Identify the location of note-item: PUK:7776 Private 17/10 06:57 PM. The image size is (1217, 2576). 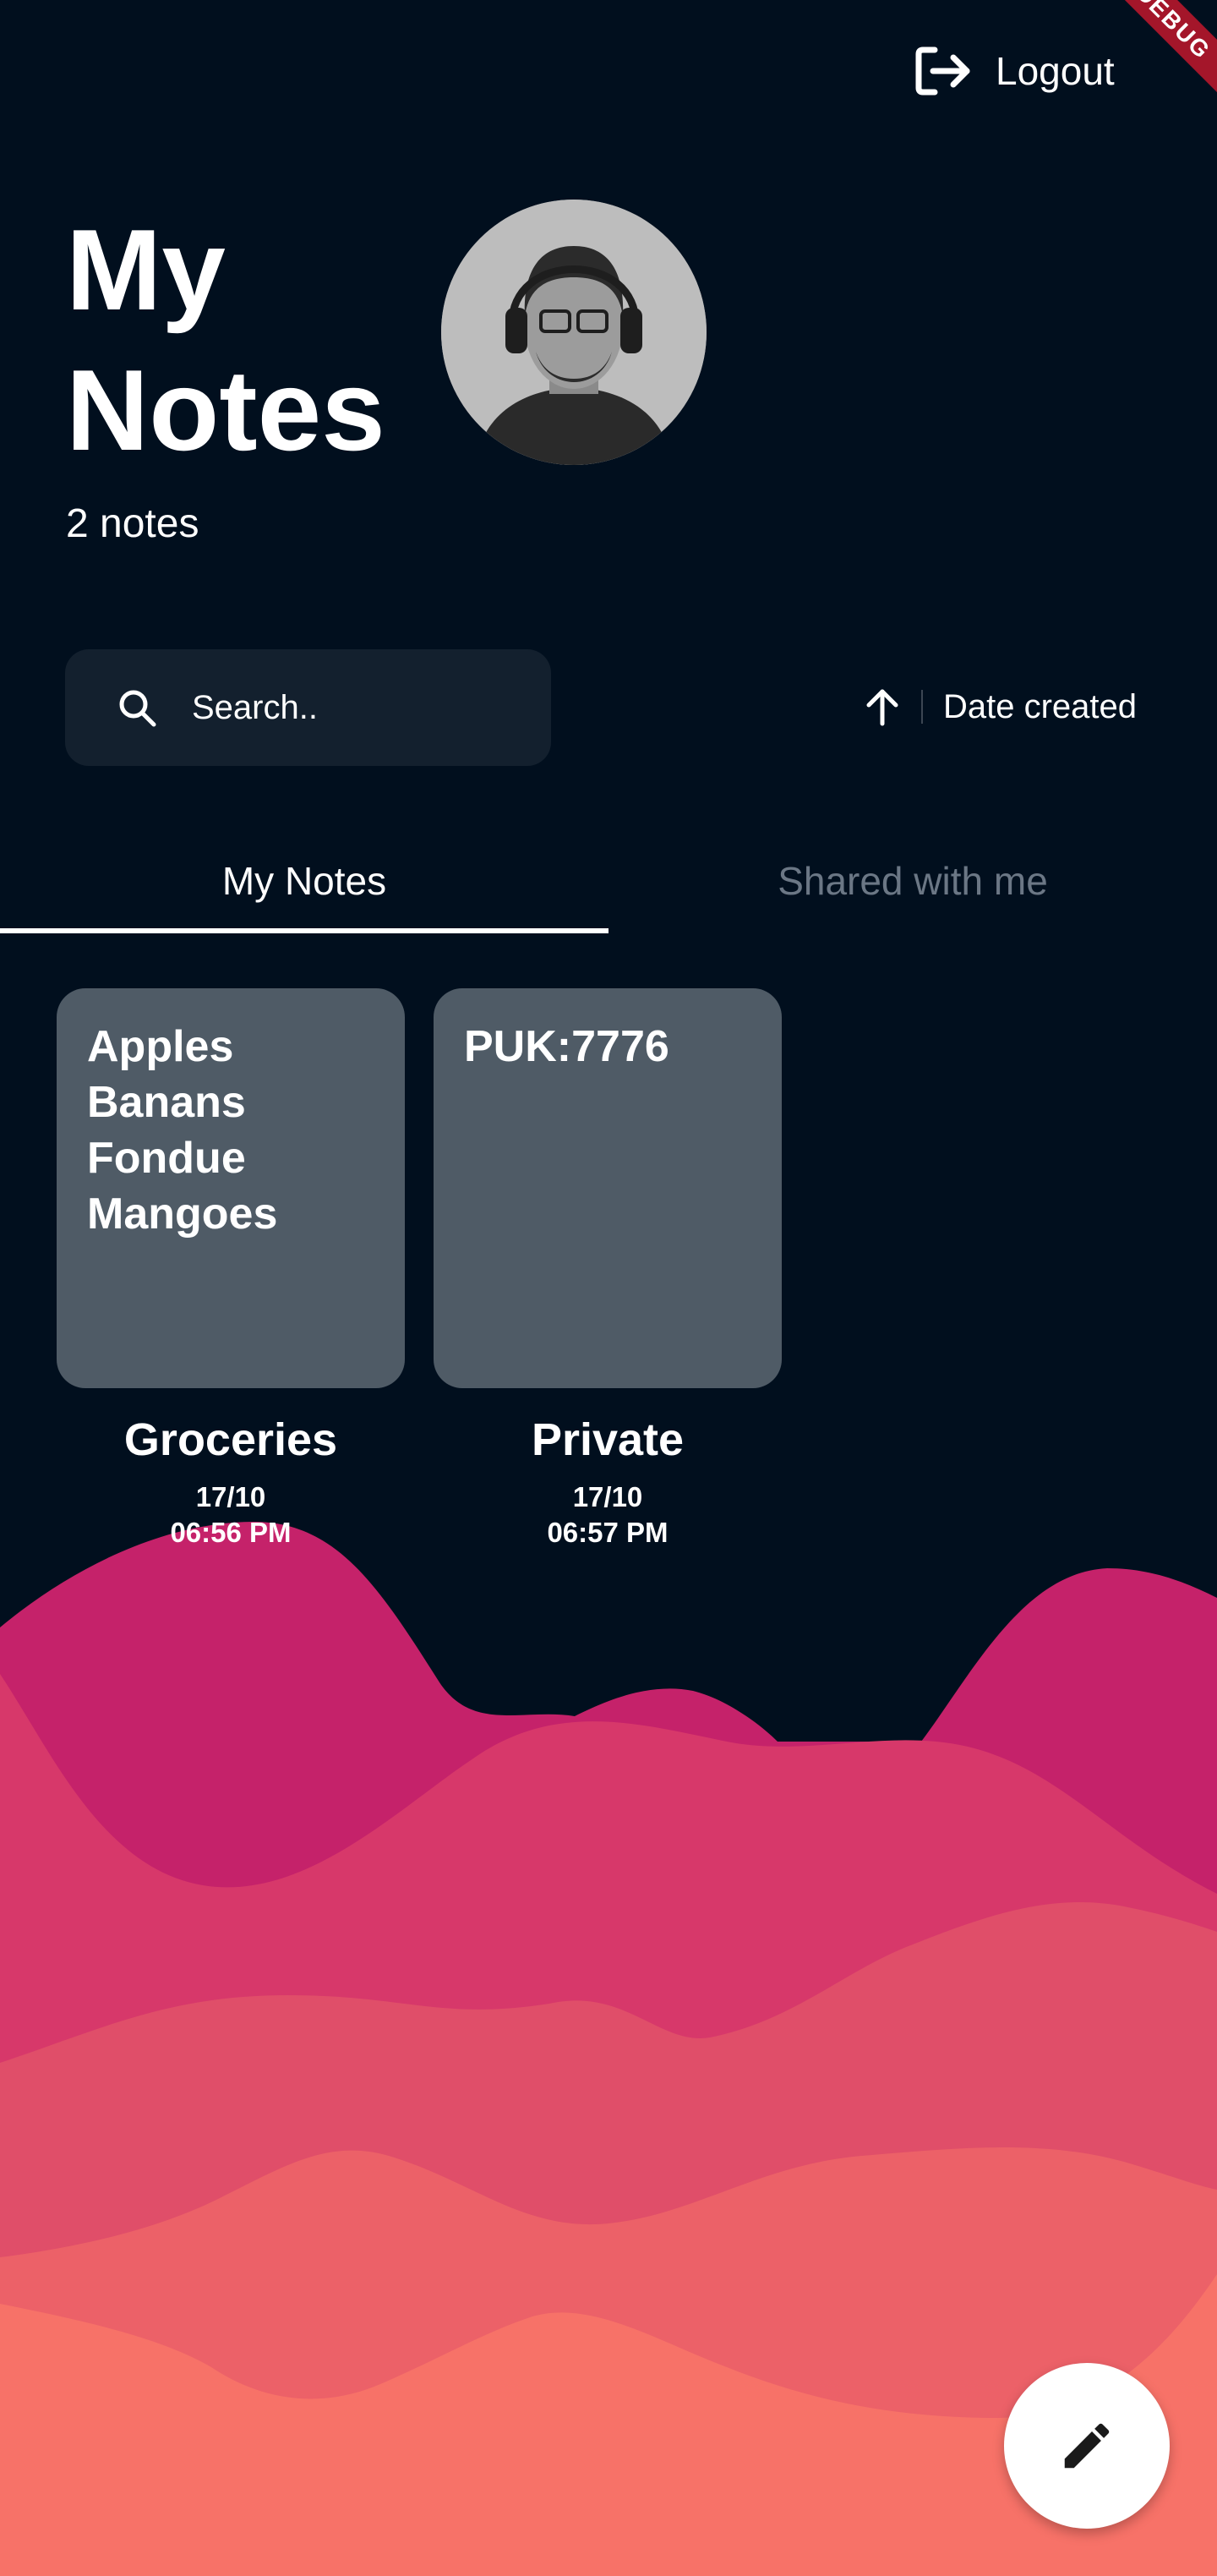
(608, 1270).